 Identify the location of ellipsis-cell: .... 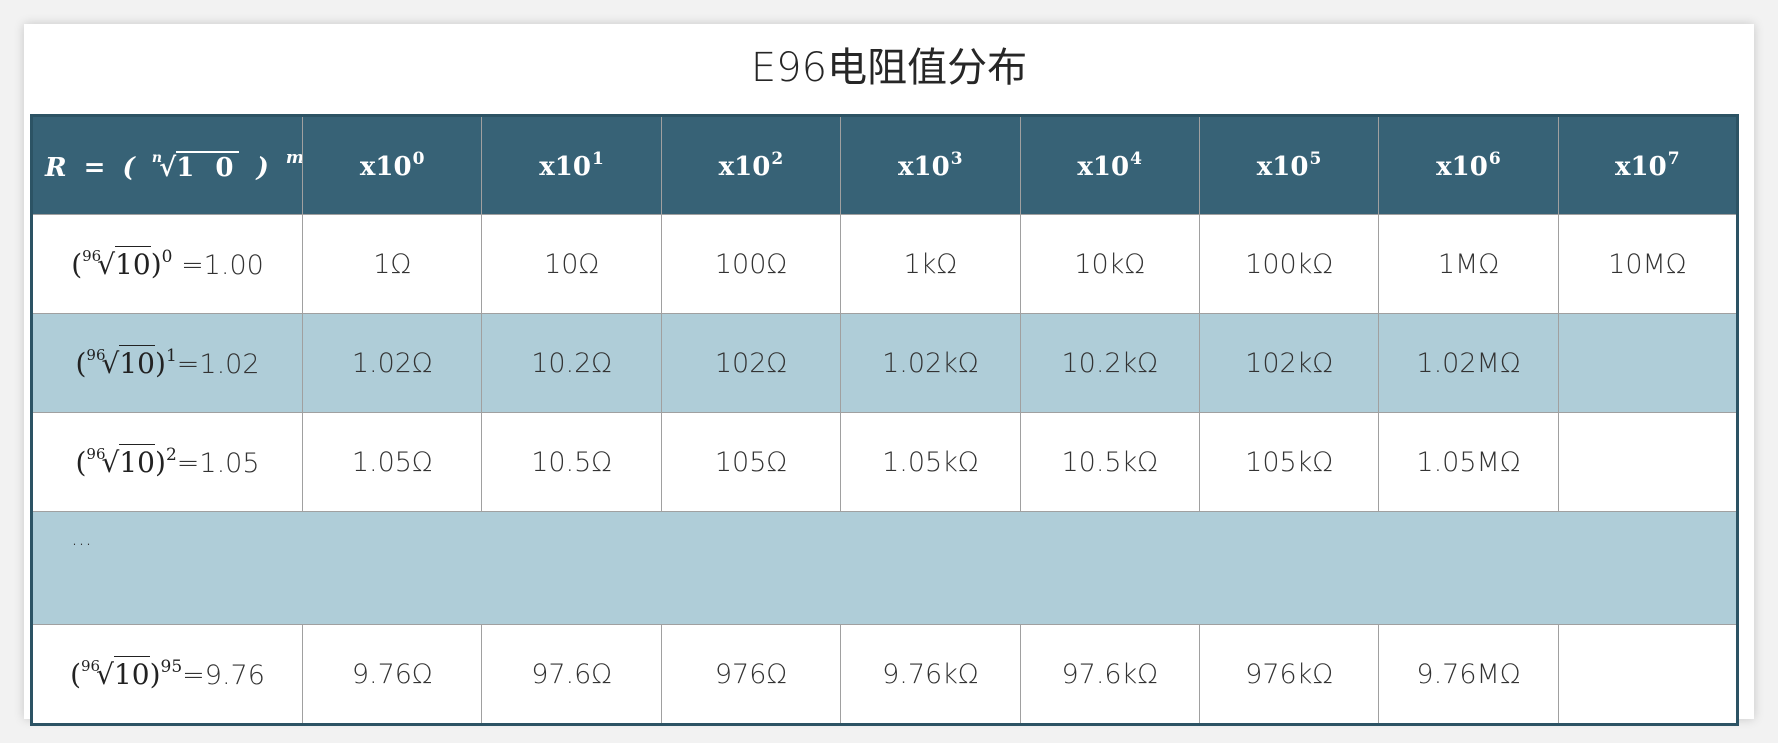
(884, 568).